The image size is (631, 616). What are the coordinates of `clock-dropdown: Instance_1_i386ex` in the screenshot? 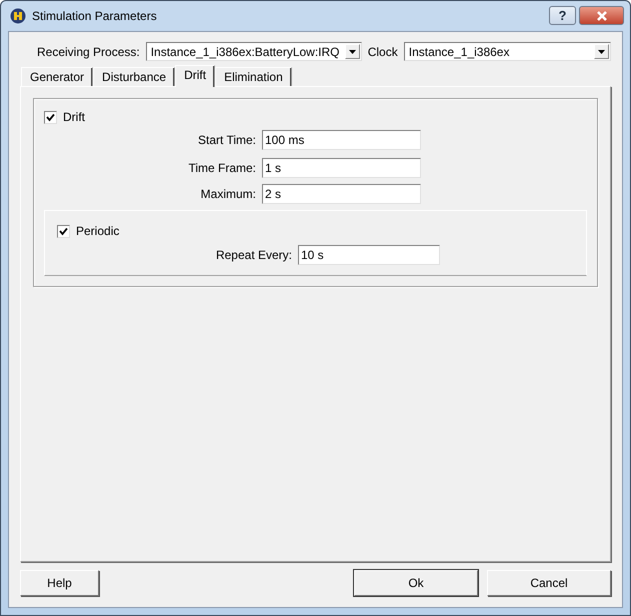 It's located at (507, 51).